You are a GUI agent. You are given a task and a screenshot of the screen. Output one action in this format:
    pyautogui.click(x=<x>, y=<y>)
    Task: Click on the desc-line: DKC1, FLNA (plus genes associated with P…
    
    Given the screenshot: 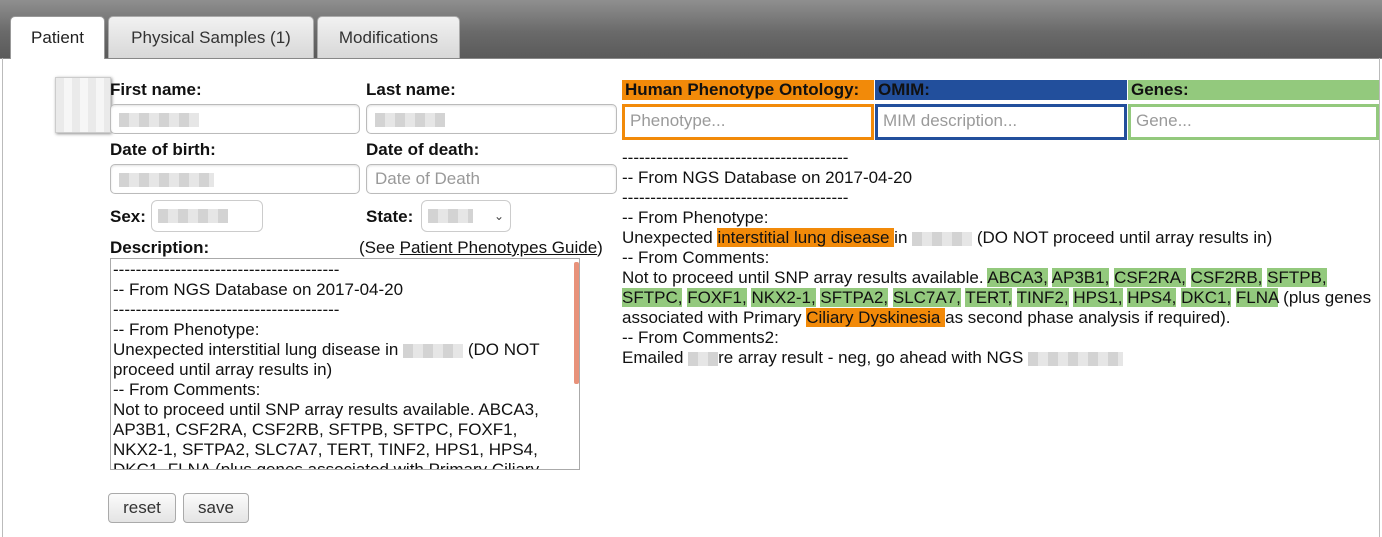 What is the action you would take?
    pyautogui.click(x=326, y=465)
    